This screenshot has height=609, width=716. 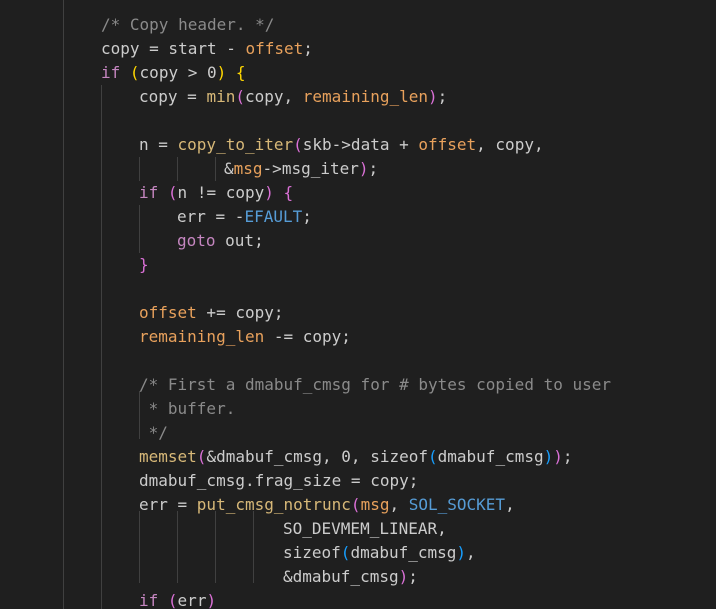 I want to click on code-token-macro: EFAULT, so click(x=273, y=216).